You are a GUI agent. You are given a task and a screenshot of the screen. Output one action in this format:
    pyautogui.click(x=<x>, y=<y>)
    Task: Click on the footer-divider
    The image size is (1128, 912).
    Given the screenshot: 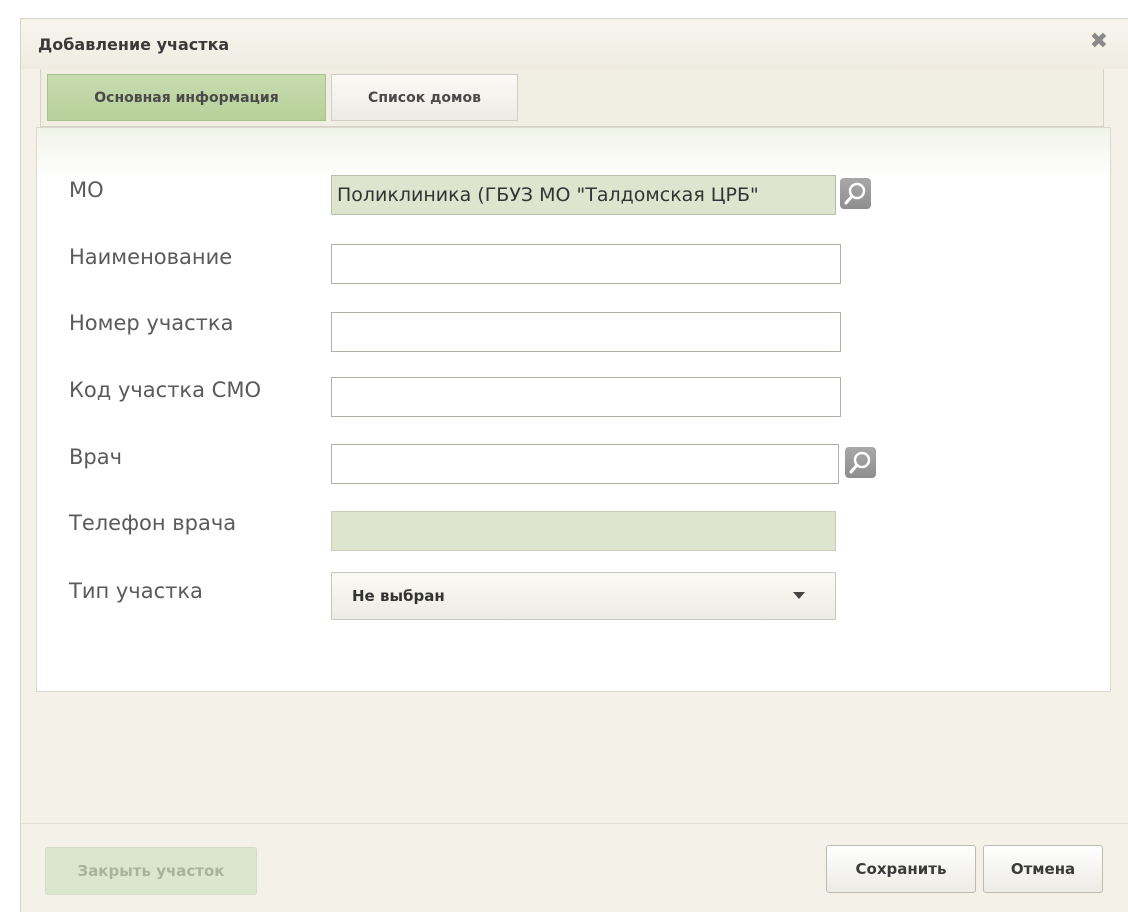 What is the action you would take?
    pyautogui.click(x=574, y=823)
    